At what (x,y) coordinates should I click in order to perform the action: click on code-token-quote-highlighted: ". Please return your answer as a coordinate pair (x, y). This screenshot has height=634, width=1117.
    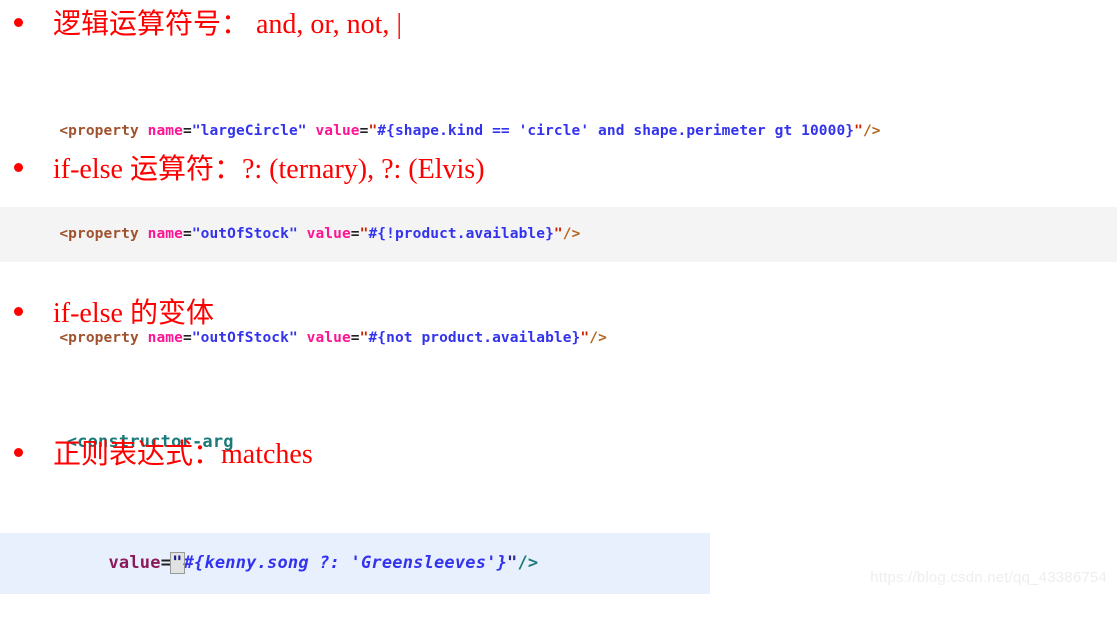
    Looking at the image, I should click on (177, 563).